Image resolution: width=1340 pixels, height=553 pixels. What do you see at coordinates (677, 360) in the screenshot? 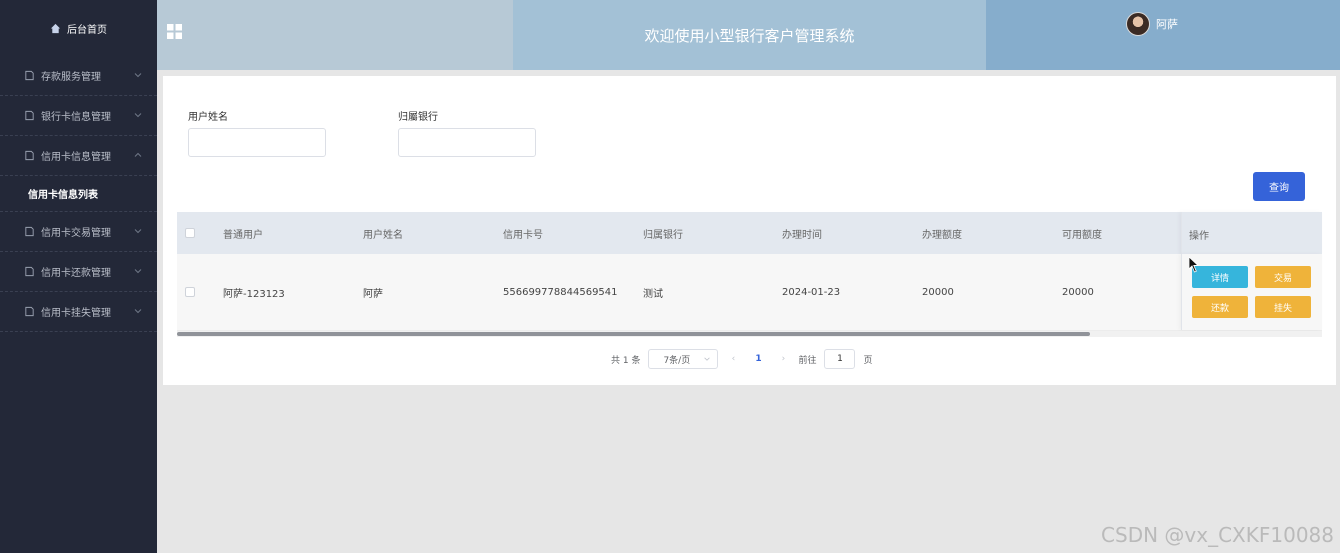
I see `page-size-value: 7条/页` at bounding box center [677, 360].